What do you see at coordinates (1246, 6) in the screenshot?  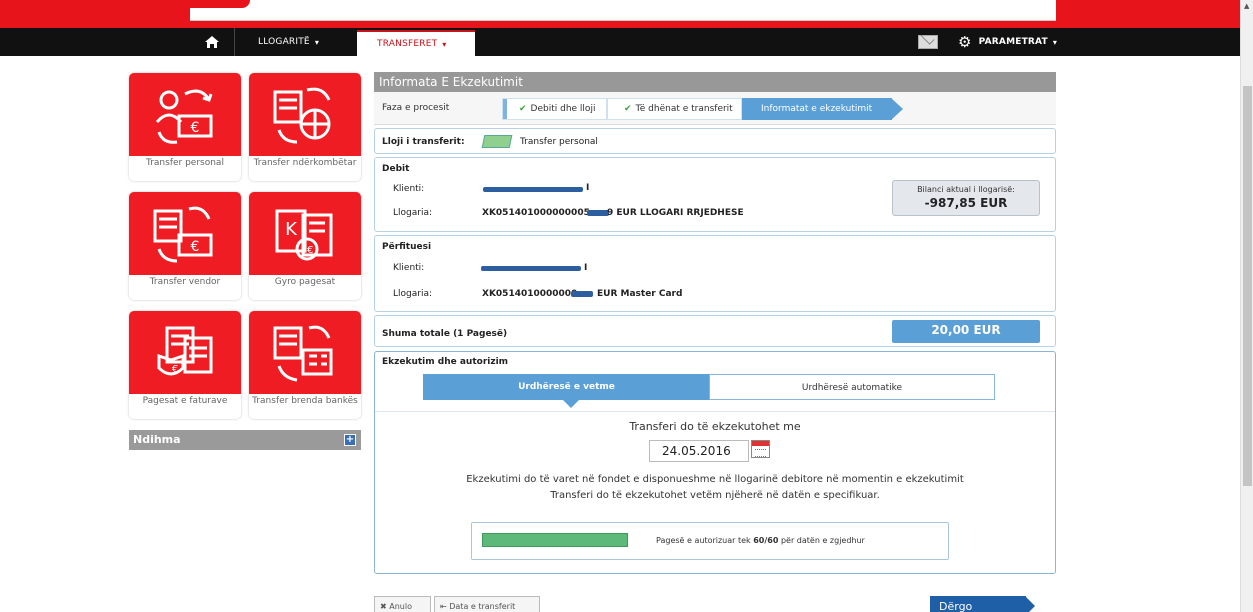 I see `scroll-up-icon: ▲` at bounding box center [1246, 6].